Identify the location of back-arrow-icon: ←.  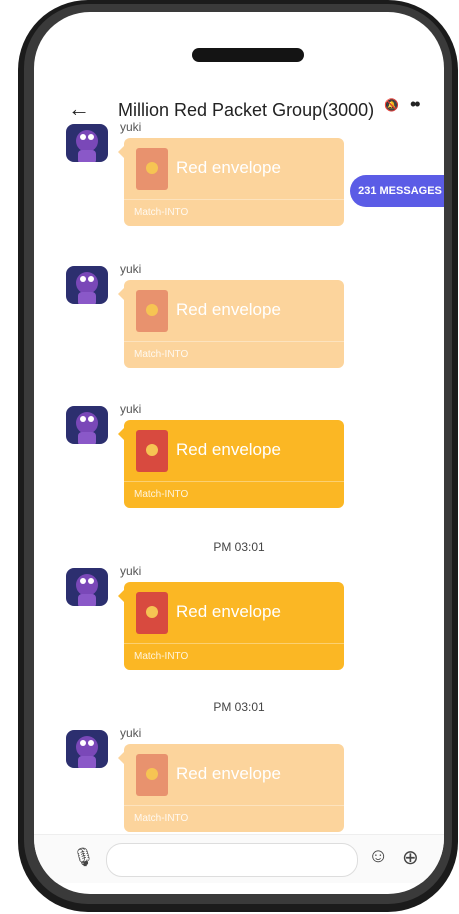
(79, 109).